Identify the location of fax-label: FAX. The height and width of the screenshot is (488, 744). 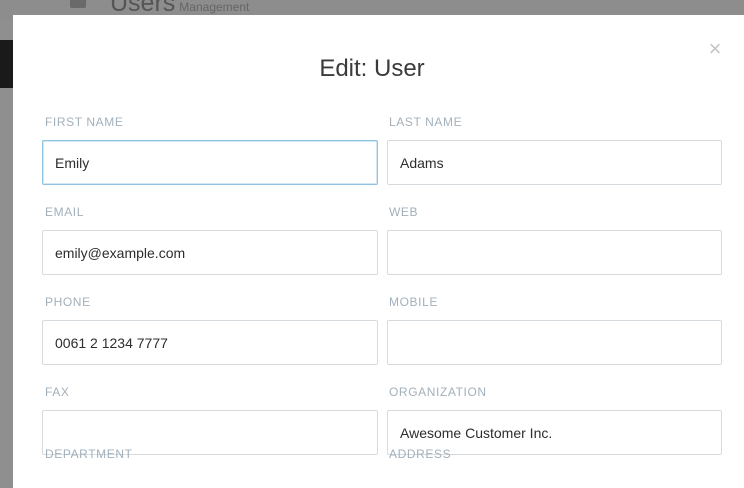
(57, 392).